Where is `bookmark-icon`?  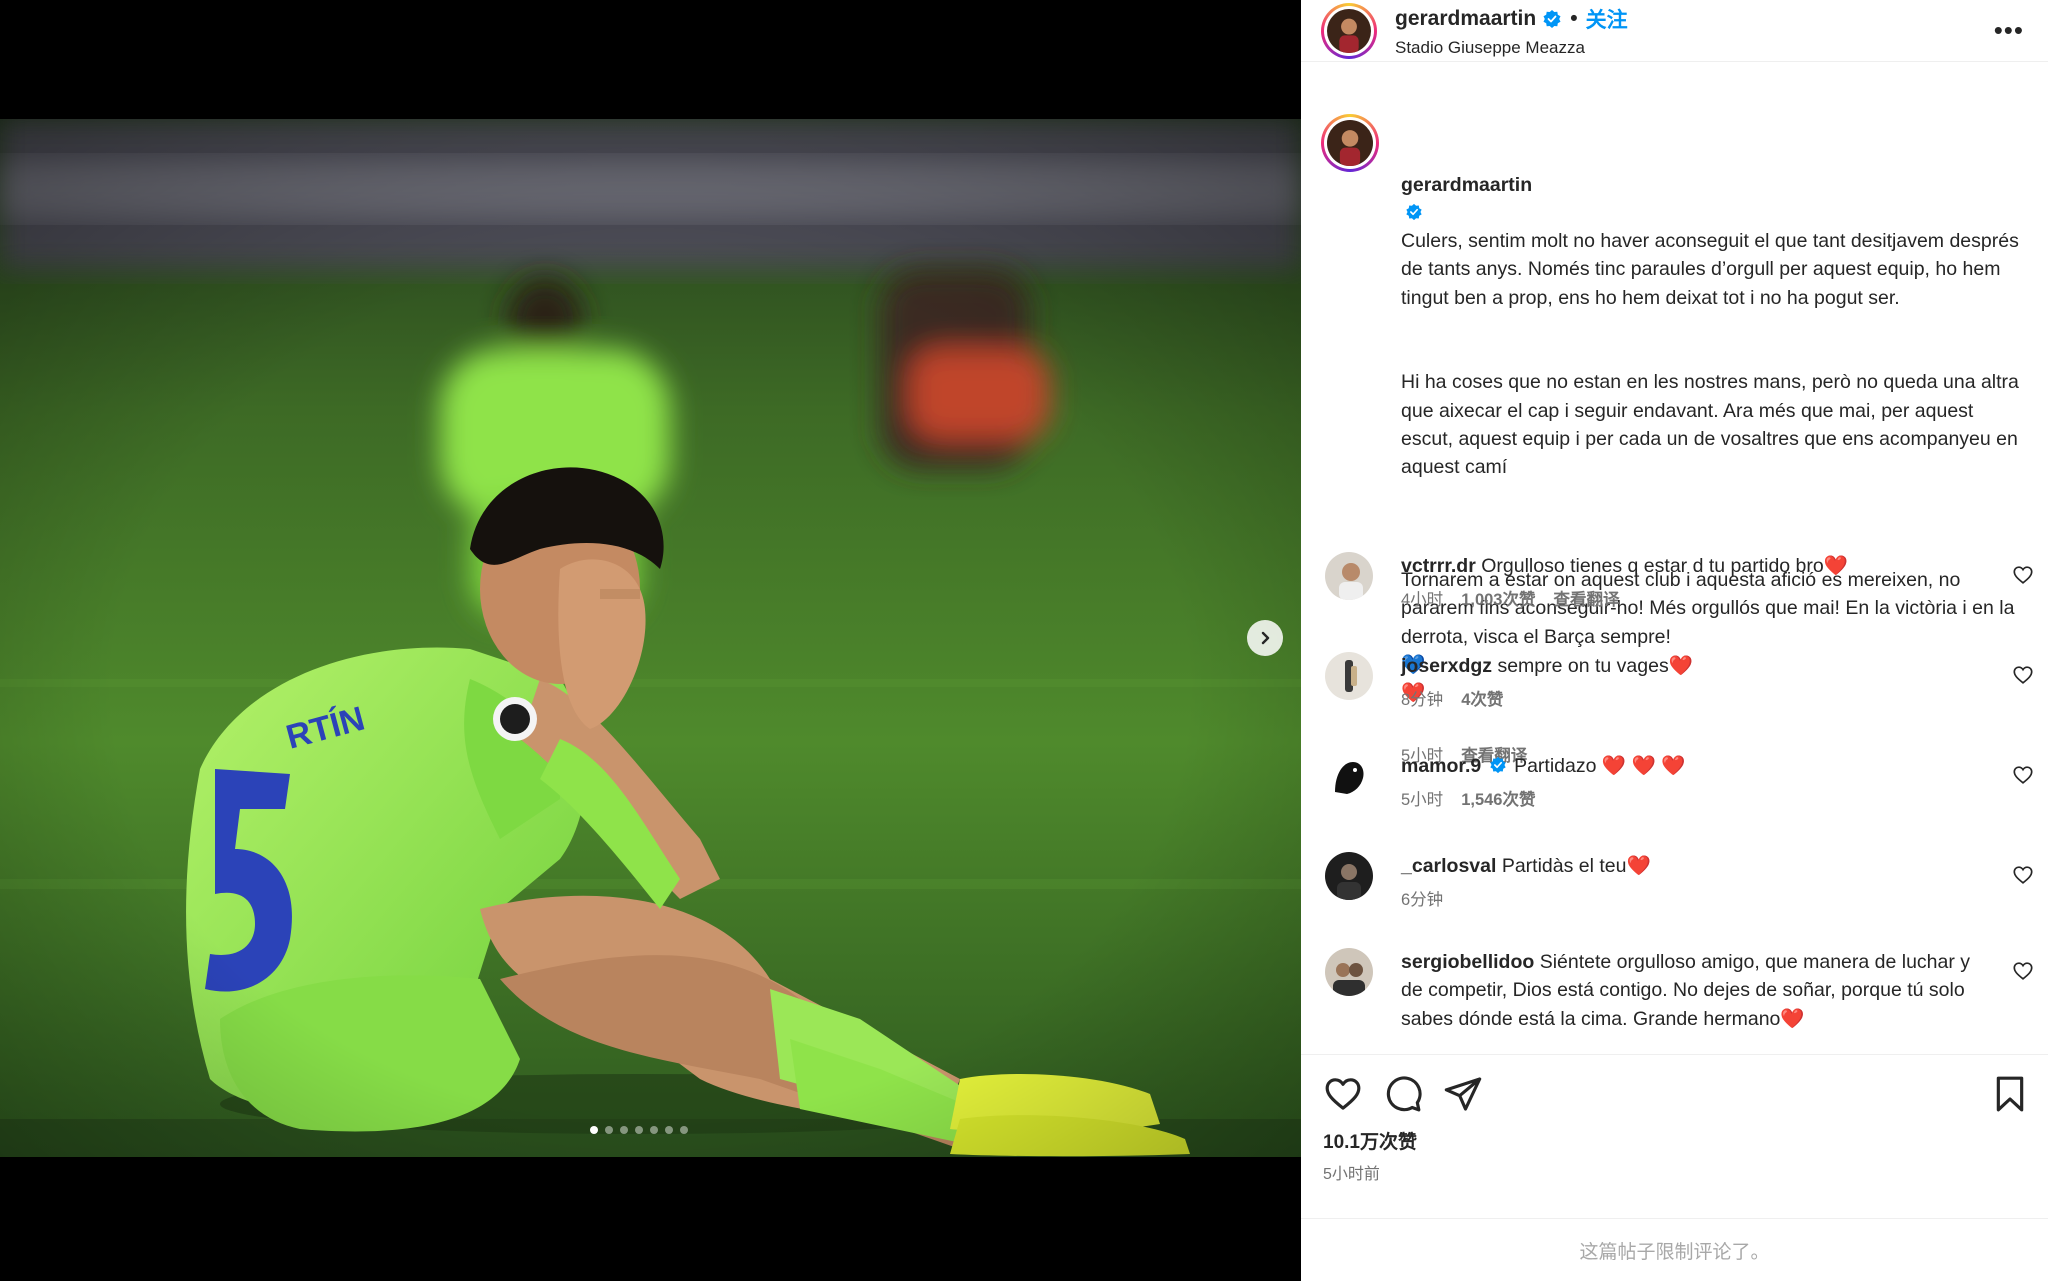 bookmark-icon is located at coordinates (2010, 1094).